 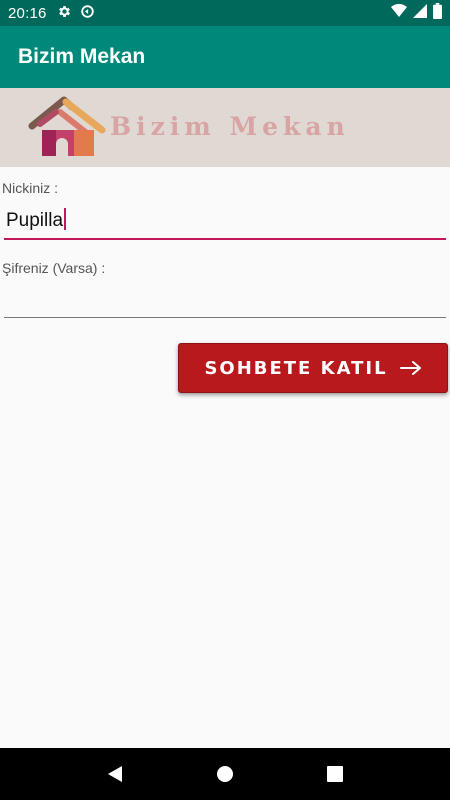 What do you see at coordinates (115, 774) in the screenshot?
I see `back-icon` at bounding box center [115, 774].